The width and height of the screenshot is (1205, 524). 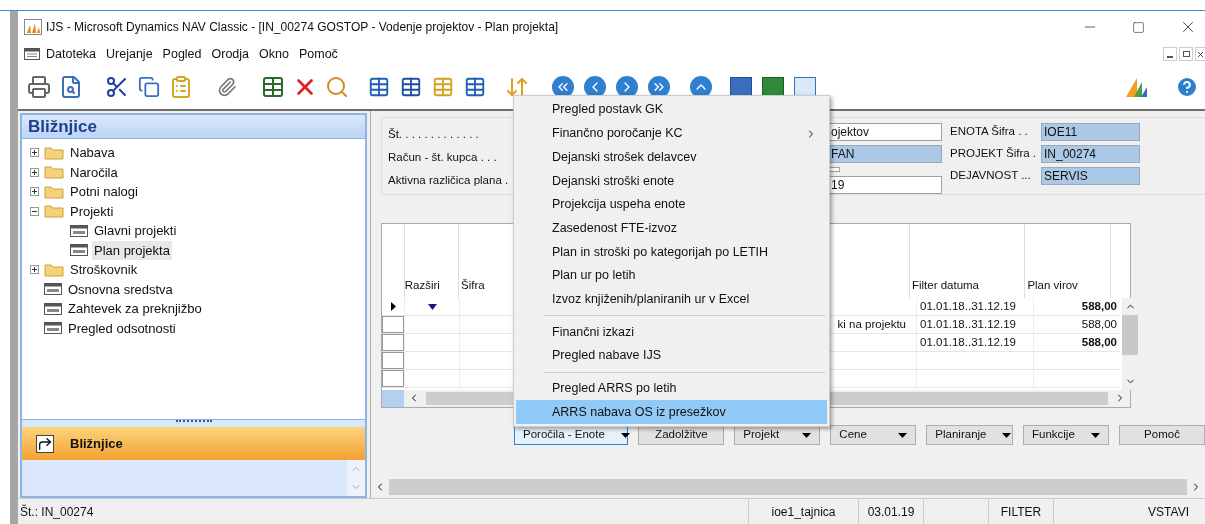 What do you see at coordinates (448, 180) in the screenshot?
I see `field-label: Aktivna različica plana .` at bounding box center [448, 180].